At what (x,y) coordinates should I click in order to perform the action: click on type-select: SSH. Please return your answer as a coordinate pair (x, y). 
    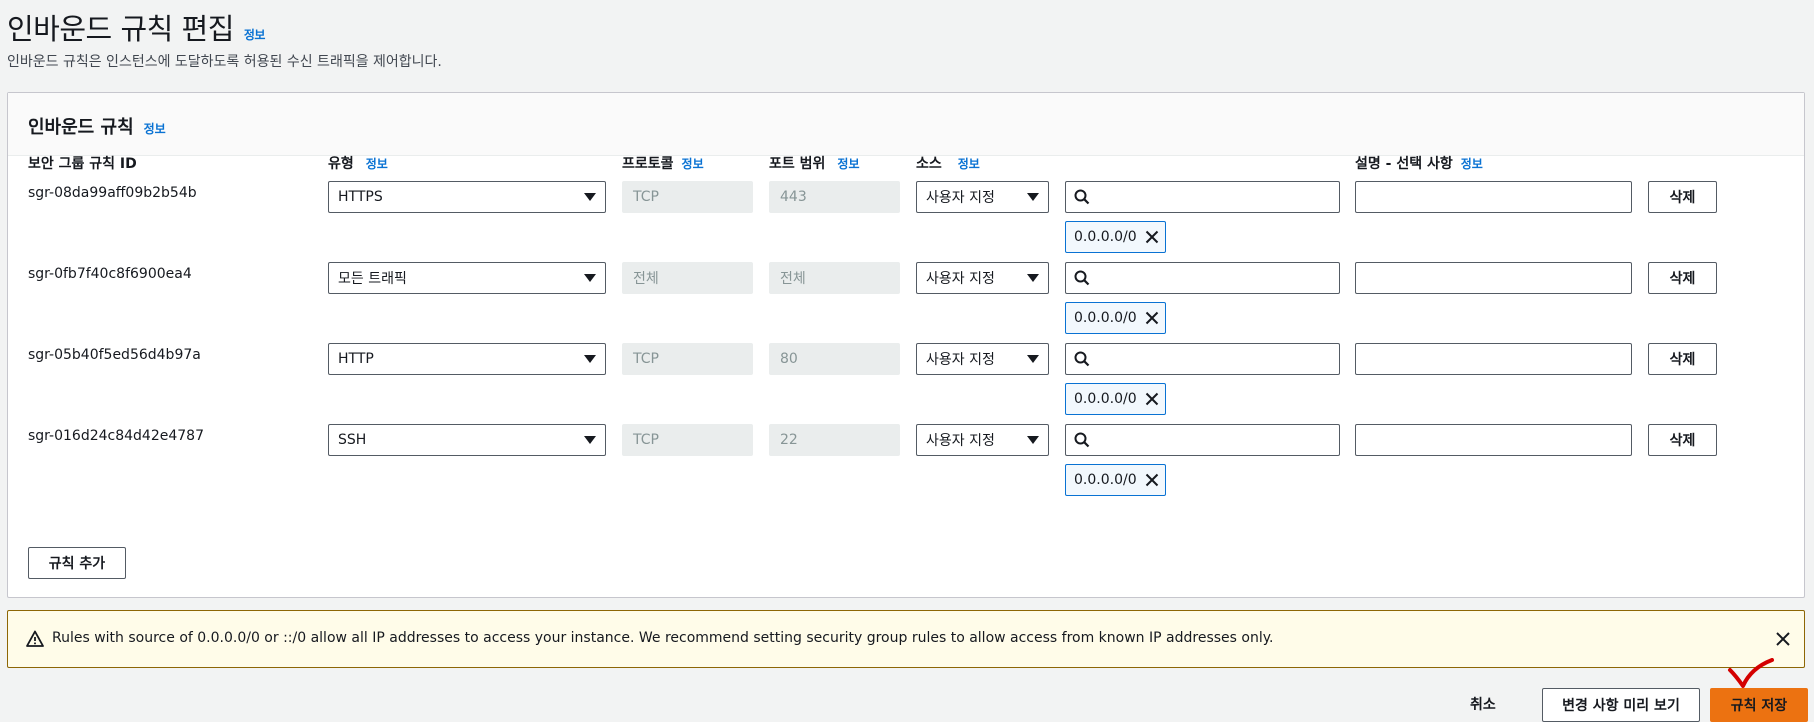
    Looking at the image, I should click on (467, 440).